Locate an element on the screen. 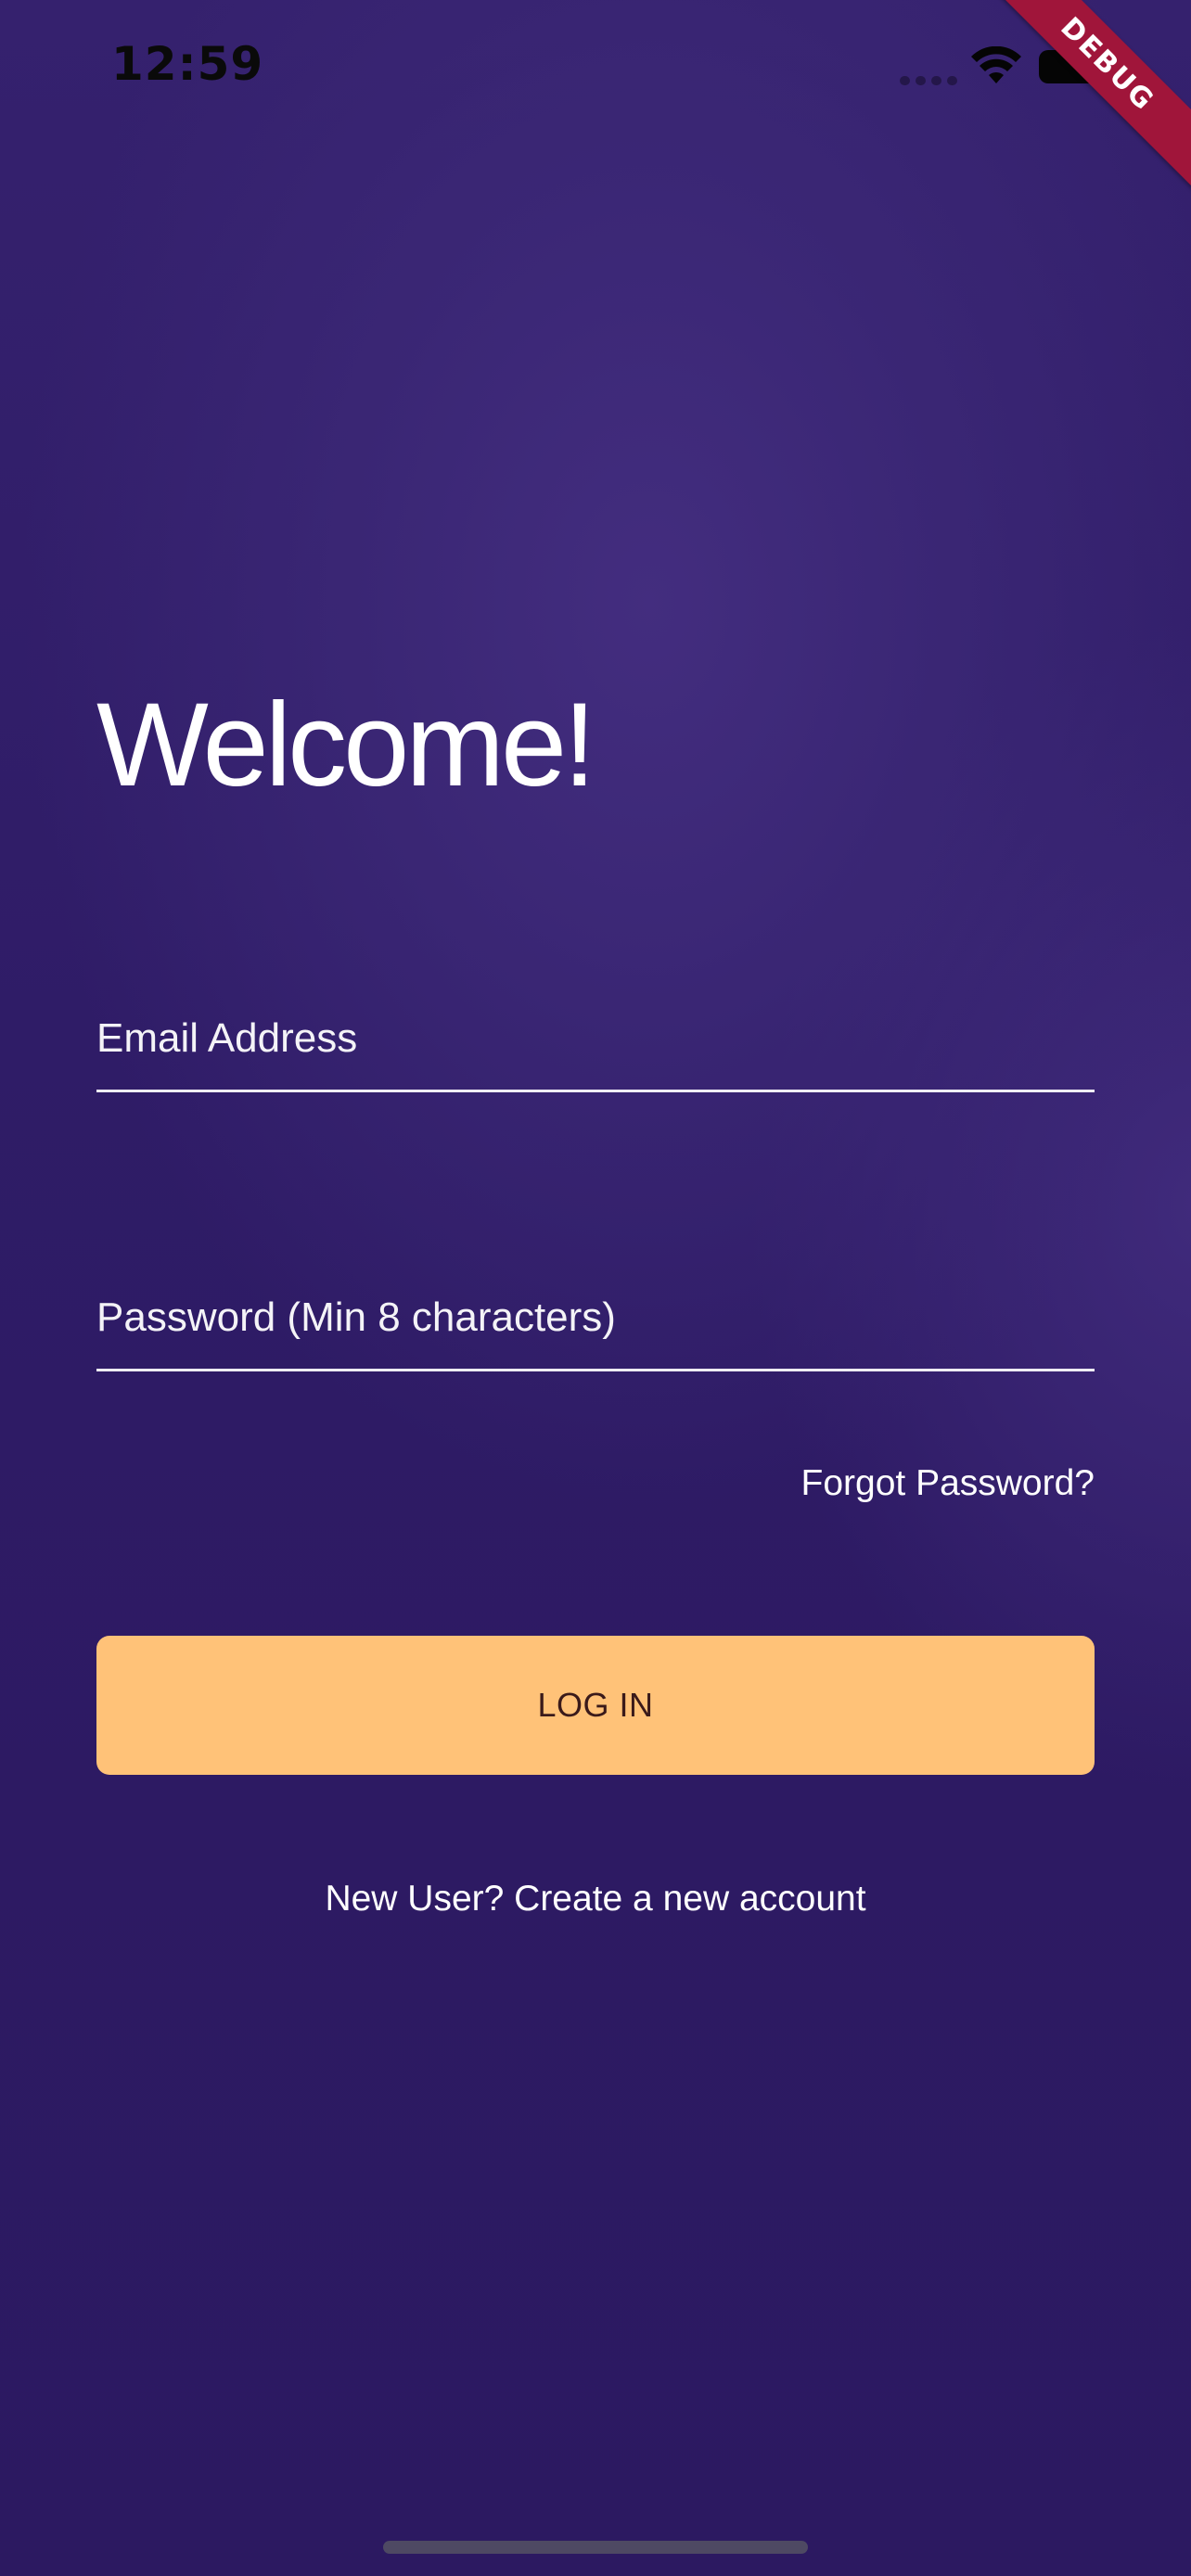  password-field is located at coordinates (595, 1317).